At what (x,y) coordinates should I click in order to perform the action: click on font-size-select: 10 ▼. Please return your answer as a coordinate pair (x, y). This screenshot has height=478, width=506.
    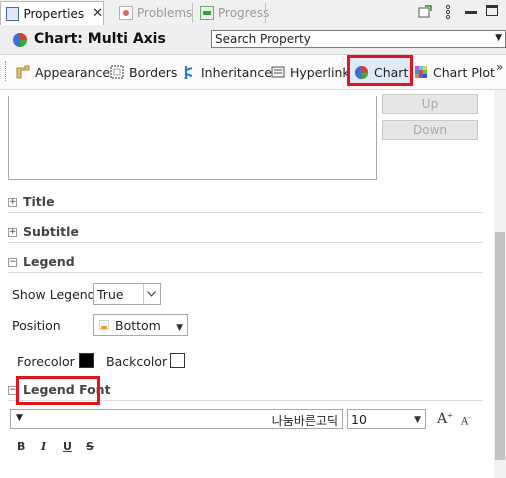
    Looking at the image, I should click on (386, 419).